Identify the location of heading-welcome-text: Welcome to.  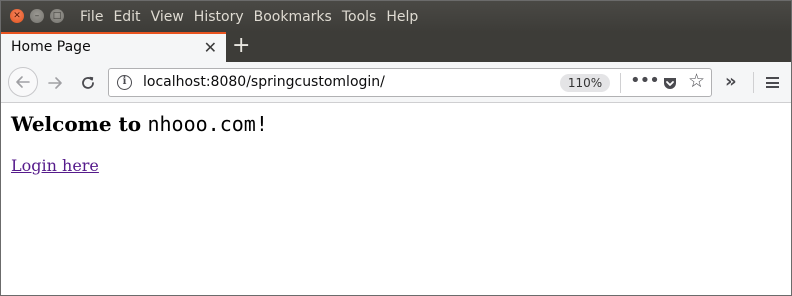
(76, 124).